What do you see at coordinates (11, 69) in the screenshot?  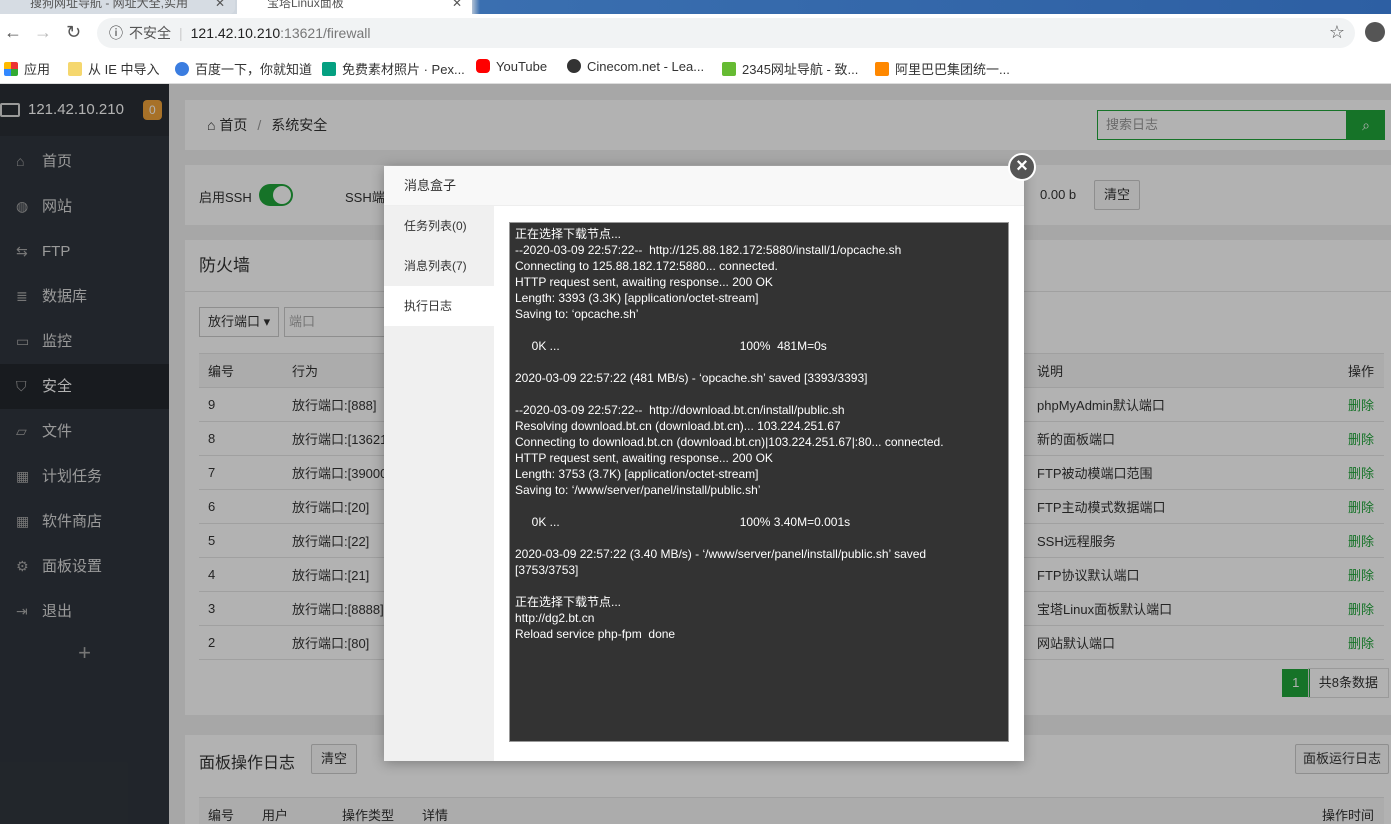 I see `apps-grid-icon` at bounding box center [11, 69].